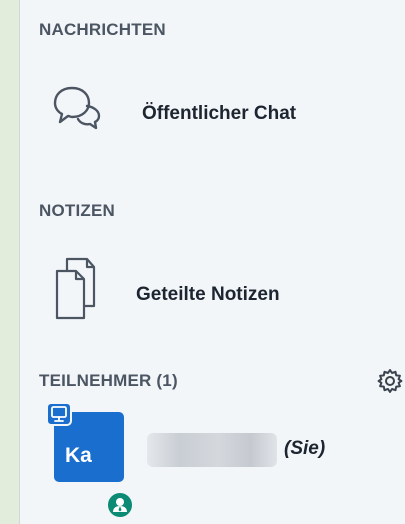 This screenshot has height=524, width=405. What do you see at coordinates (212, 450) in the screenshot?
I see `participant-name-blurred` at bounding box center [212, 450].